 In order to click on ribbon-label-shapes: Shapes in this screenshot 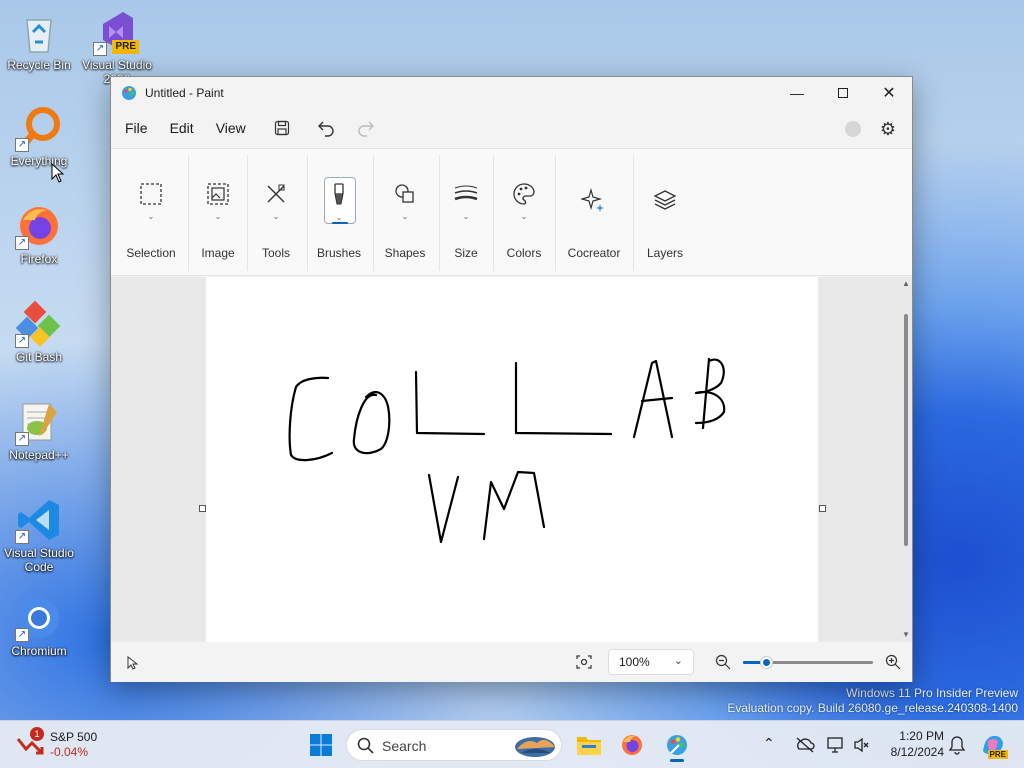, I will do `click(405, 253)`.